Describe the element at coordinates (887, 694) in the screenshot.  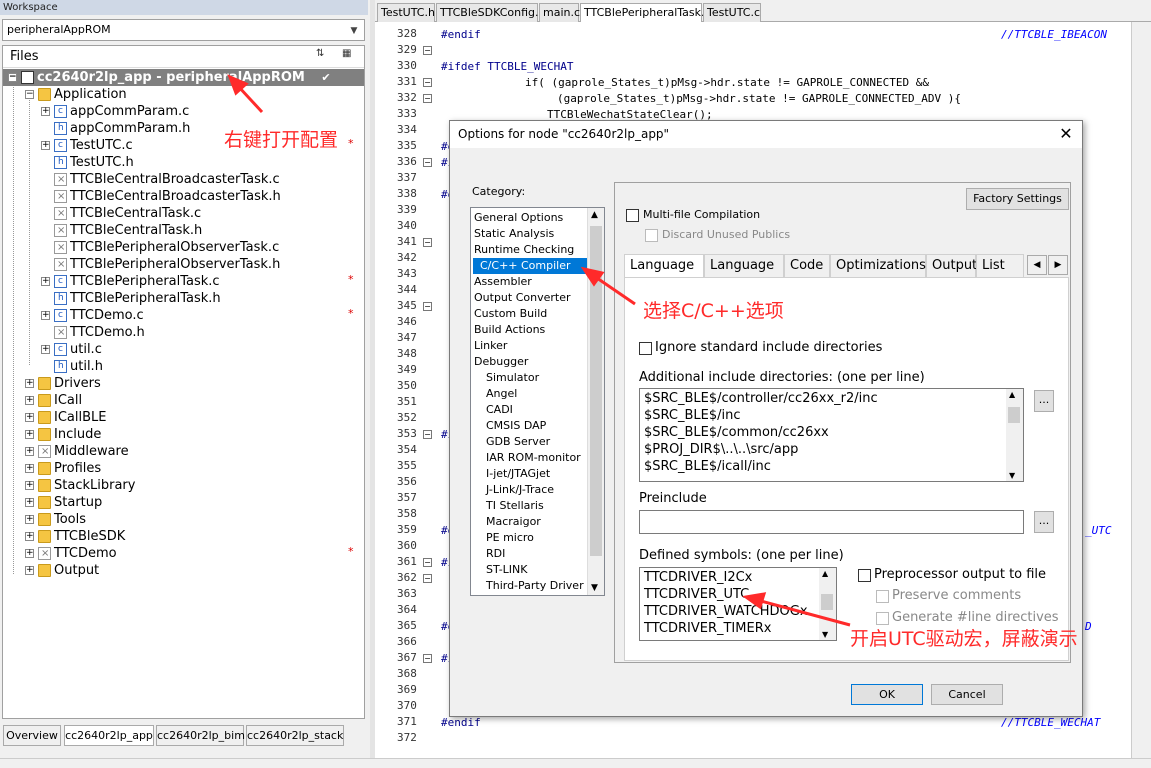
I see `ok-button: OK` at that location.